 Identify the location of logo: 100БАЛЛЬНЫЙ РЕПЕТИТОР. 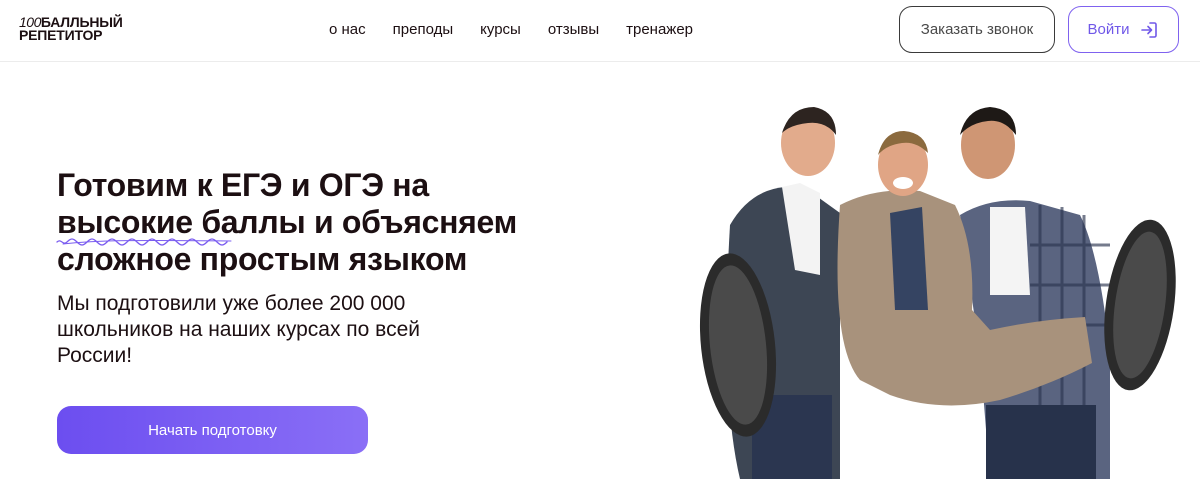
(71, 29).